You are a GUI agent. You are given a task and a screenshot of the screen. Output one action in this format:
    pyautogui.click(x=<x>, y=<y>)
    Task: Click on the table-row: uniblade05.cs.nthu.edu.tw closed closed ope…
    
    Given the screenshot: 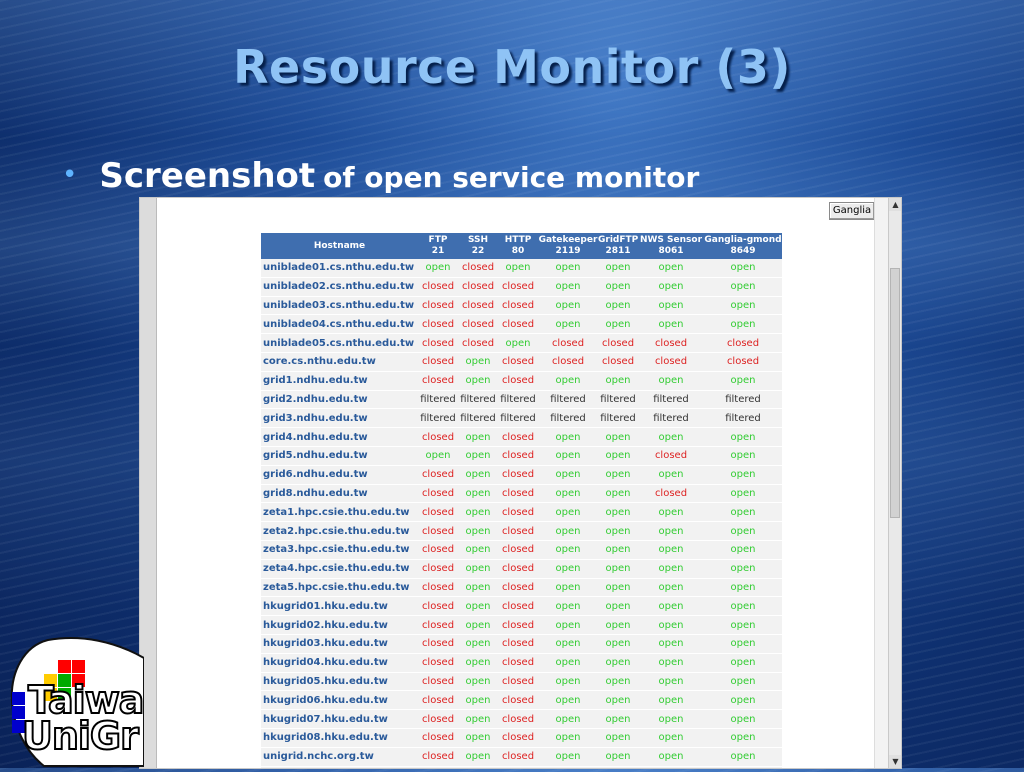 What is the action you would take?
    pyautogui.click(x=521, y=343)
    